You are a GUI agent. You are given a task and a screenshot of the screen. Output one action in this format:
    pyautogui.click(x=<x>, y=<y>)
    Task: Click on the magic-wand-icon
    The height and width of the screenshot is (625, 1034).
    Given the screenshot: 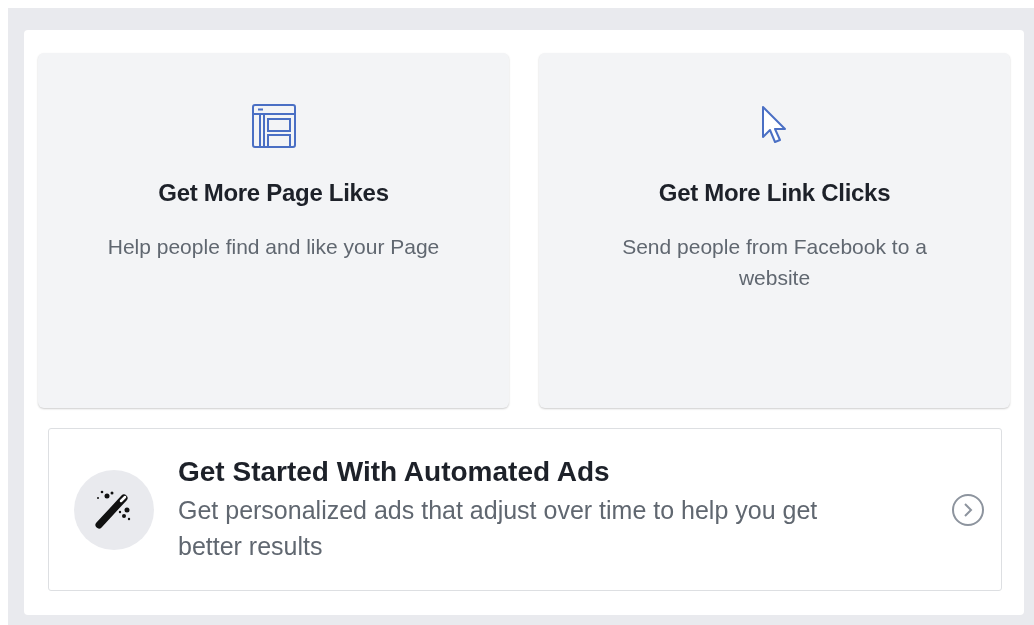 What is the action you would take?
    pyautogui.click(x=114, y=509)
    